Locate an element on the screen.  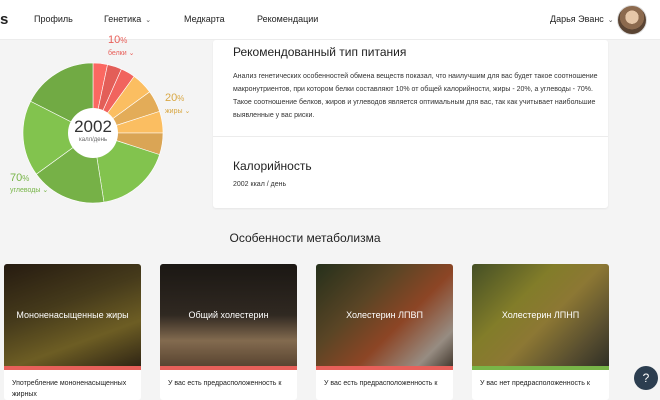
legend-percent-fat: 20% is located at coordinates (175, 98).